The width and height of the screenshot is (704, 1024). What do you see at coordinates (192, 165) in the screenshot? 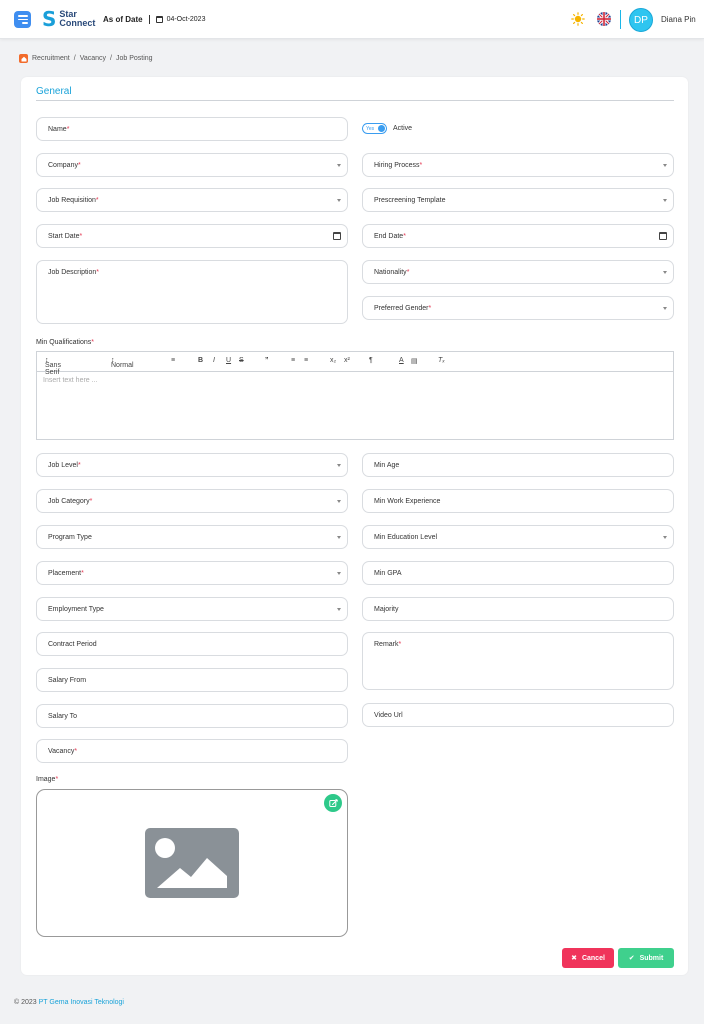
I see `company-select: Company *` at bounding box center [192, 165].